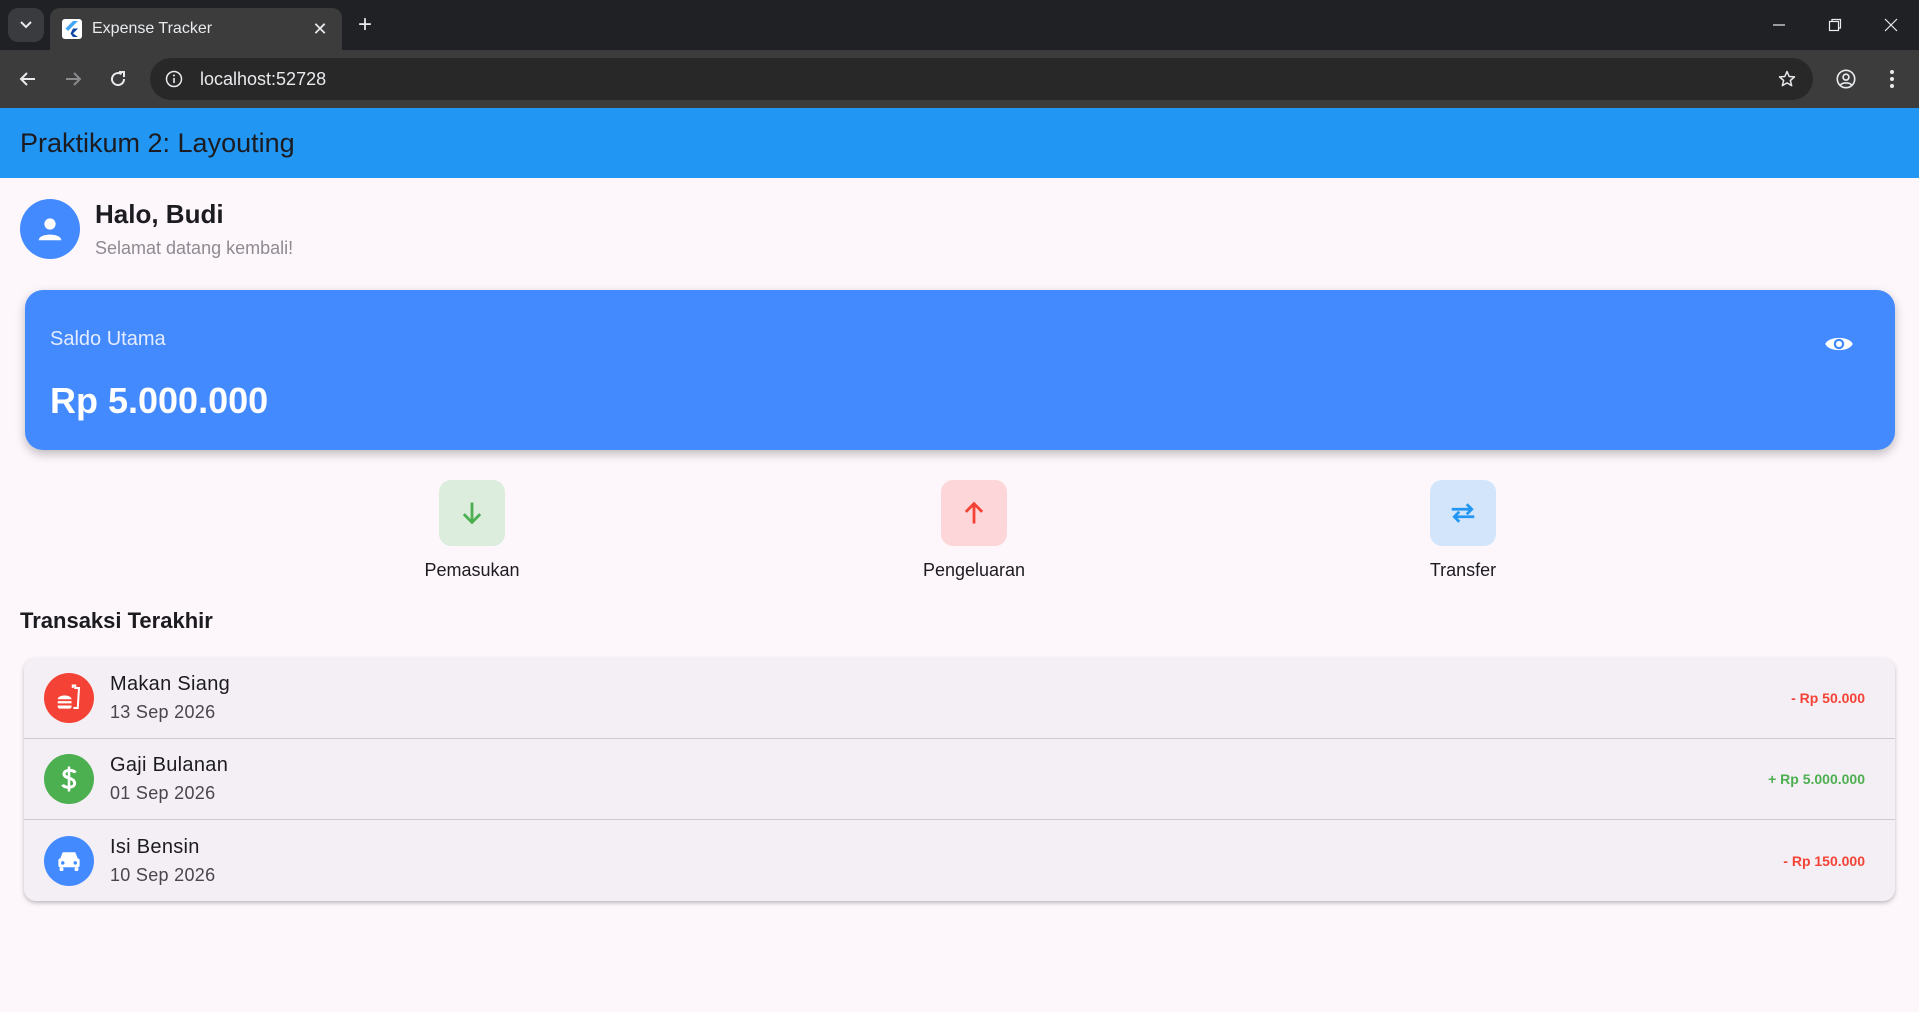  Describe the element at coordinates (959, 25) in the screenshot. I see `browser-tab-bar: Expense Tracker ✕ +` at that location.